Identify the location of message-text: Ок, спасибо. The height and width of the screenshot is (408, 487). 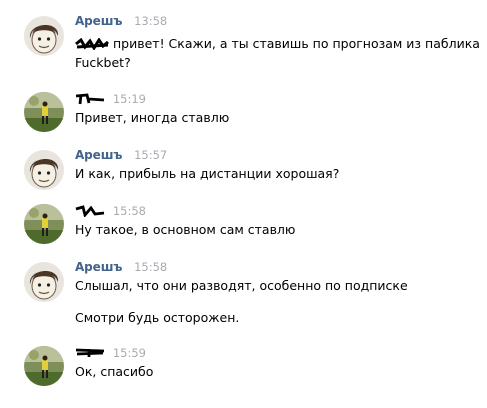
(265, 371).